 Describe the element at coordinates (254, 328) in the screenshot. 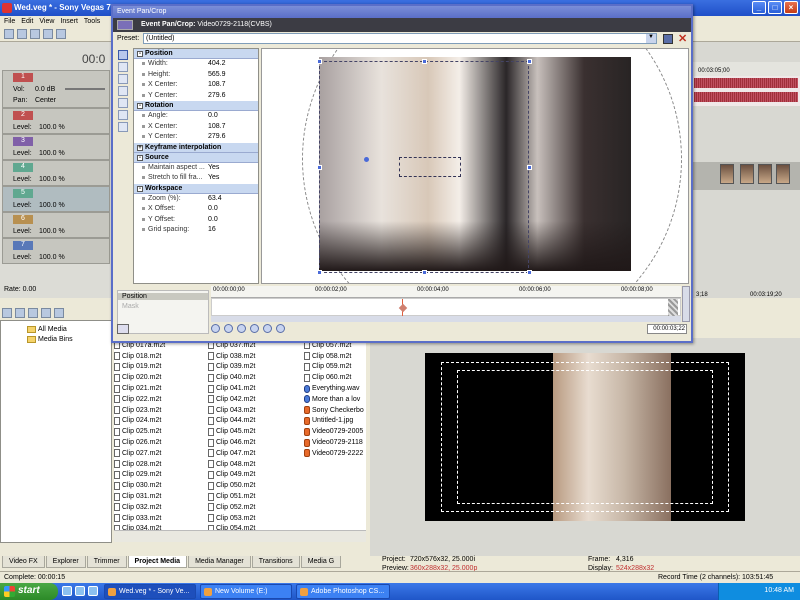

I see `last-keyframe-icon` at that location.